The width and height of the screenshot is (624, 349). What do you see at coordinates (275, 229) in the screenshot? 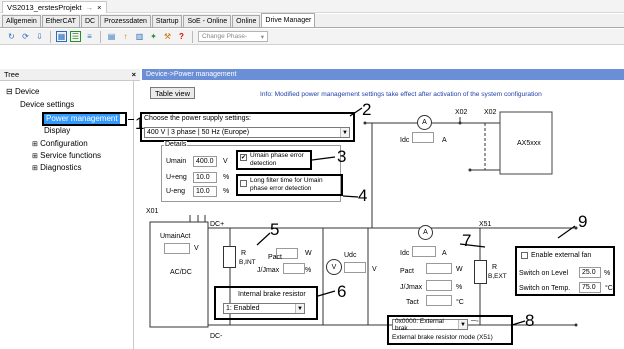
I see `callout-5: 5` at bounding box center [275, 229].